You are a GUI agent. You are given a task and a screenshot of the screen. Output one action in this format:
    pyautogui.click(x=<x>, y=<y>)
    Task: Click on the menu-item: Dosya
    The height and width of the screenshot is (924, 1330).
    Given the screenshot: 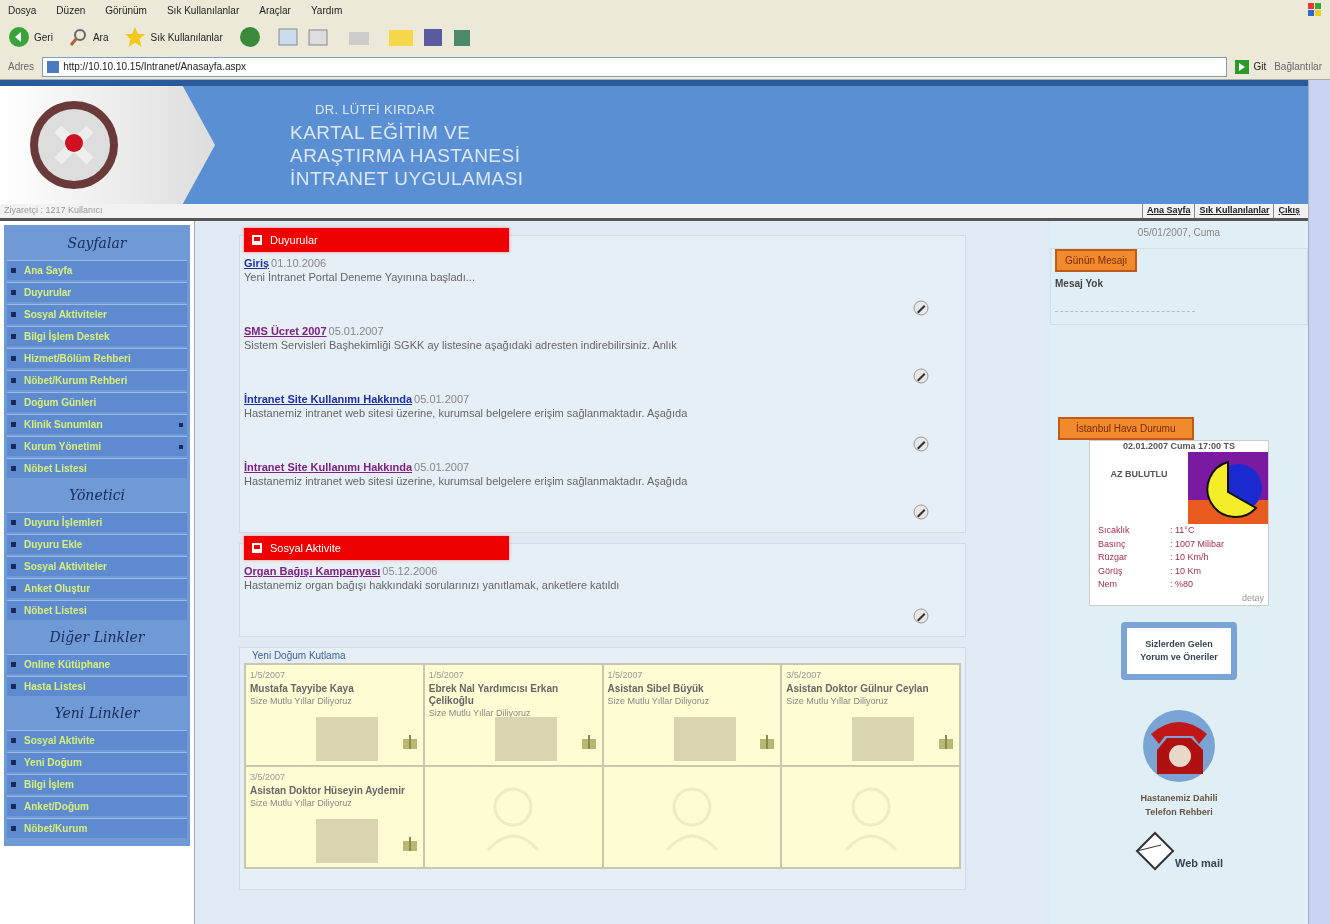 What is the action you would take?
    pyautogui.click(x=22, y=10)
    